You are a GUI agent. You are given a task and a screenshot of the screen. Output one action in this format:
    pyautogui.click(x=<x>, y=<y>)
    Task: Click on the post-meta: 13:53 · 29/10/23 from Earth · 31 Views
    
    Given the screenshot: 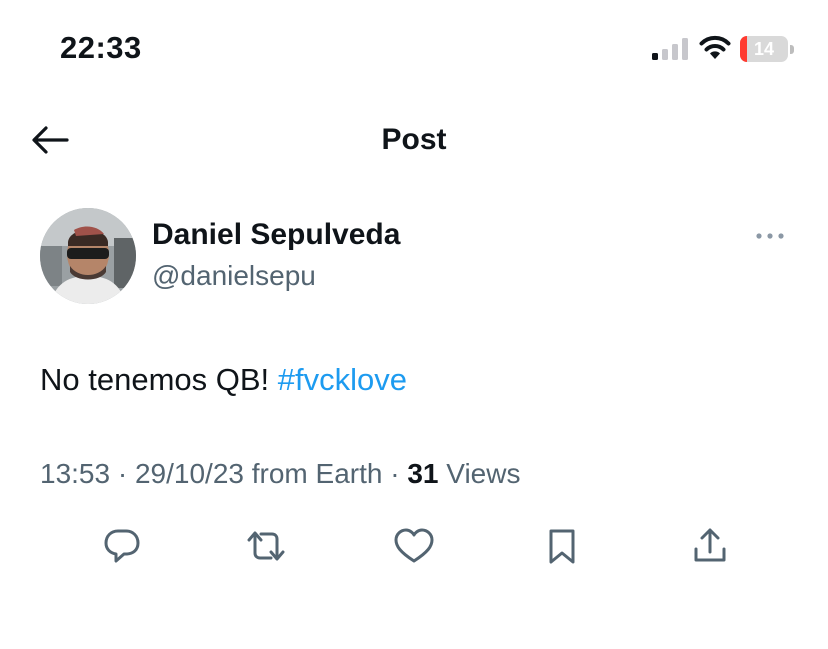 What is the action you would take?
    pyautogui.click(x=280, y=474)
    